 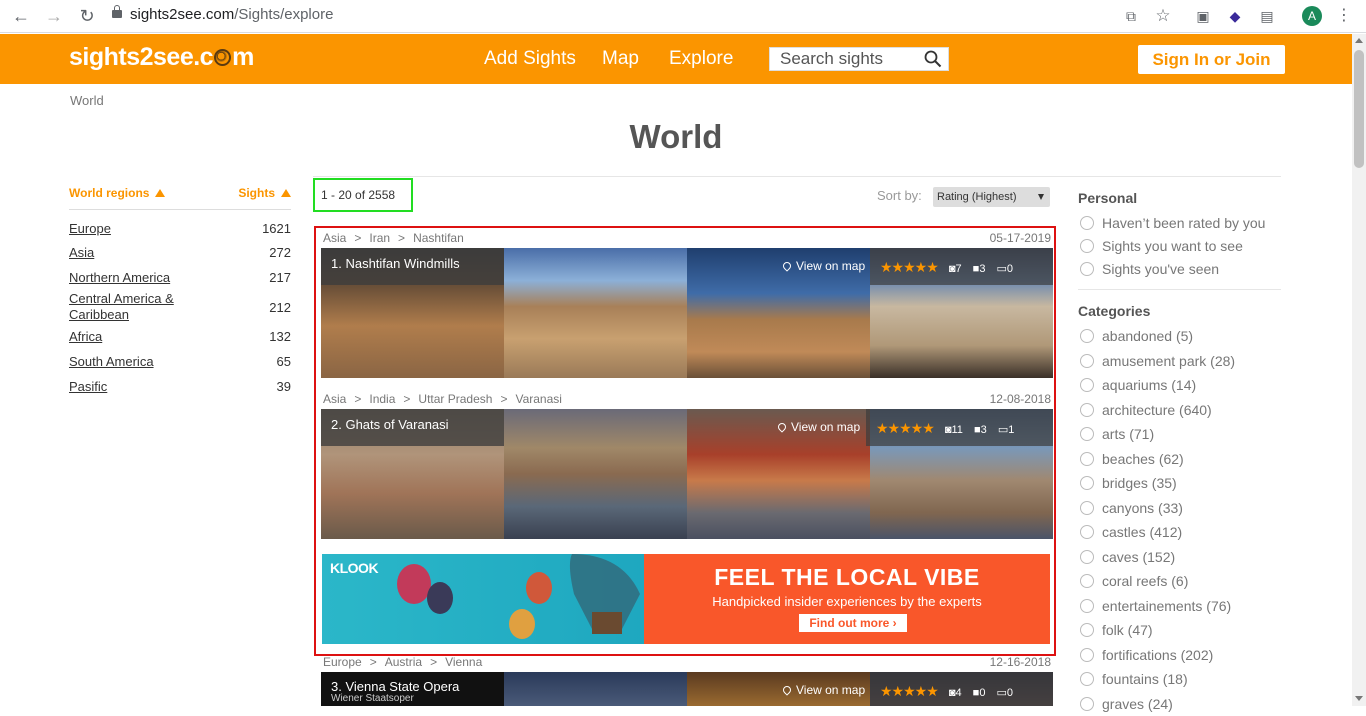 I want to click on page-scrollbar, so click(x=1359, y=370).